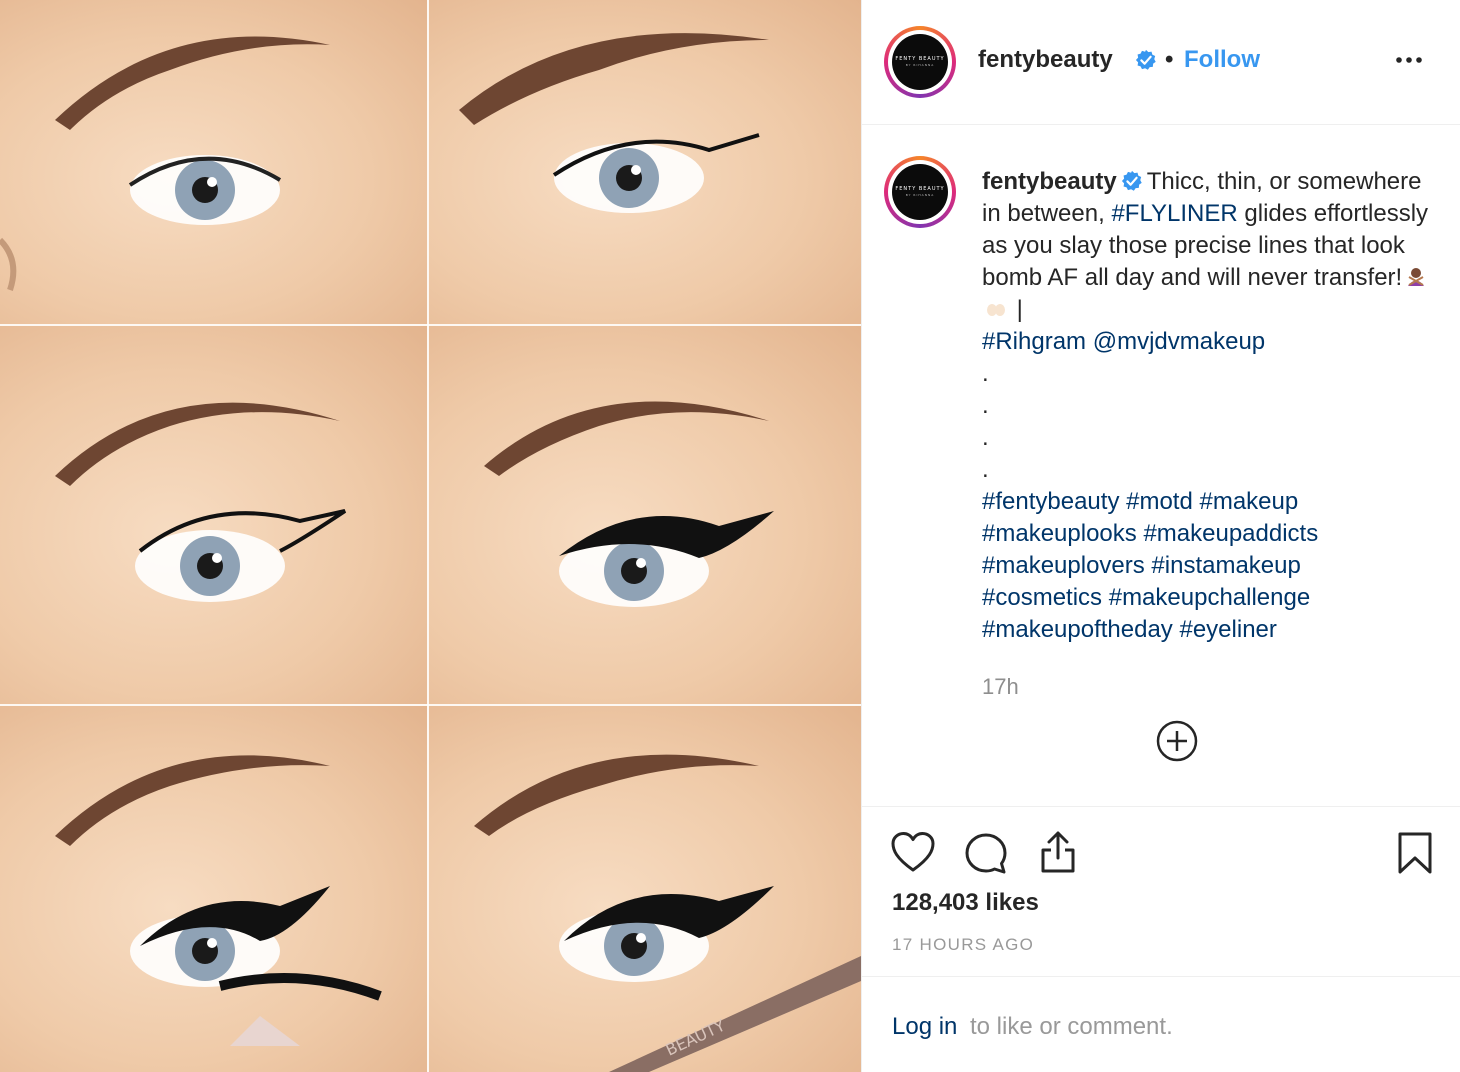 The width and height of the screenshot is (1460, 1072). Describe the element at coordinates (1230, 533) in the screenshot. I see `hashtag-link: #makeupaddicts` at that location.